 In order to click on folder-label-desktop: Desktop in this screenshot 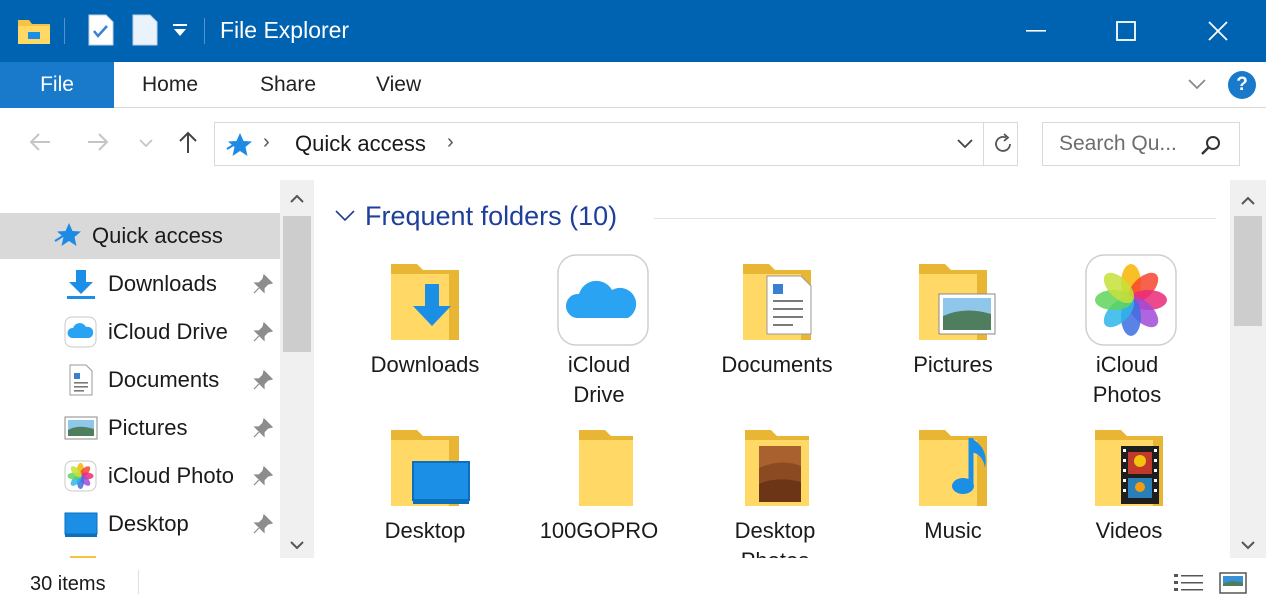, I will do `click(425, 530)`.